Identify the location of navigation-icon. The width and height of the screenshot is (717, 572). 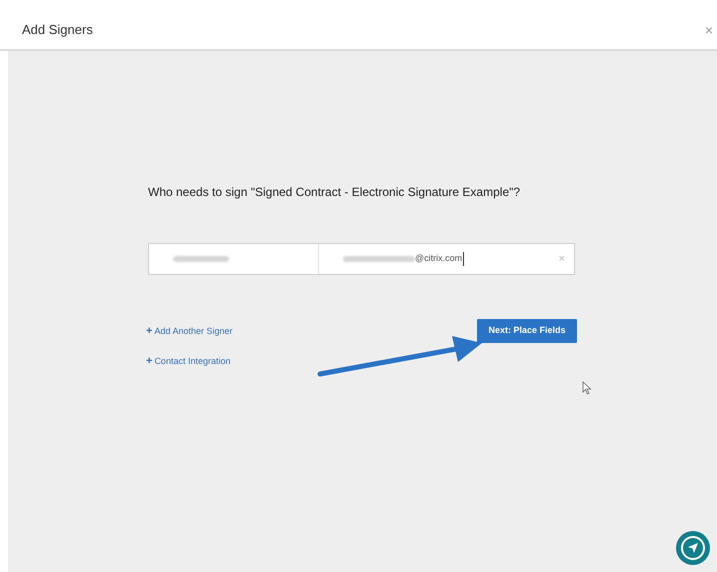
(693, 548).